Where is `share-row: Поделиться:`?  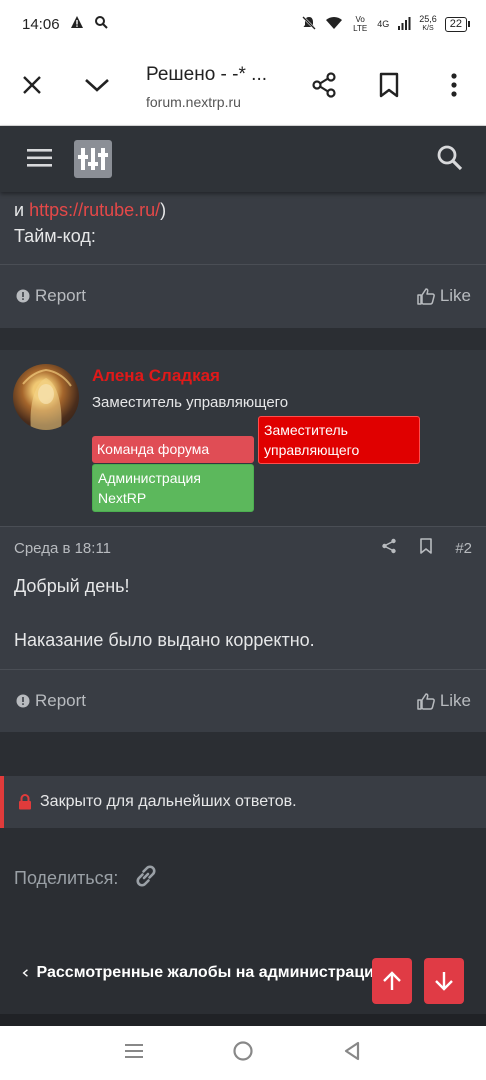
share-row: Поделиться: is located at coordinates (87, 878).